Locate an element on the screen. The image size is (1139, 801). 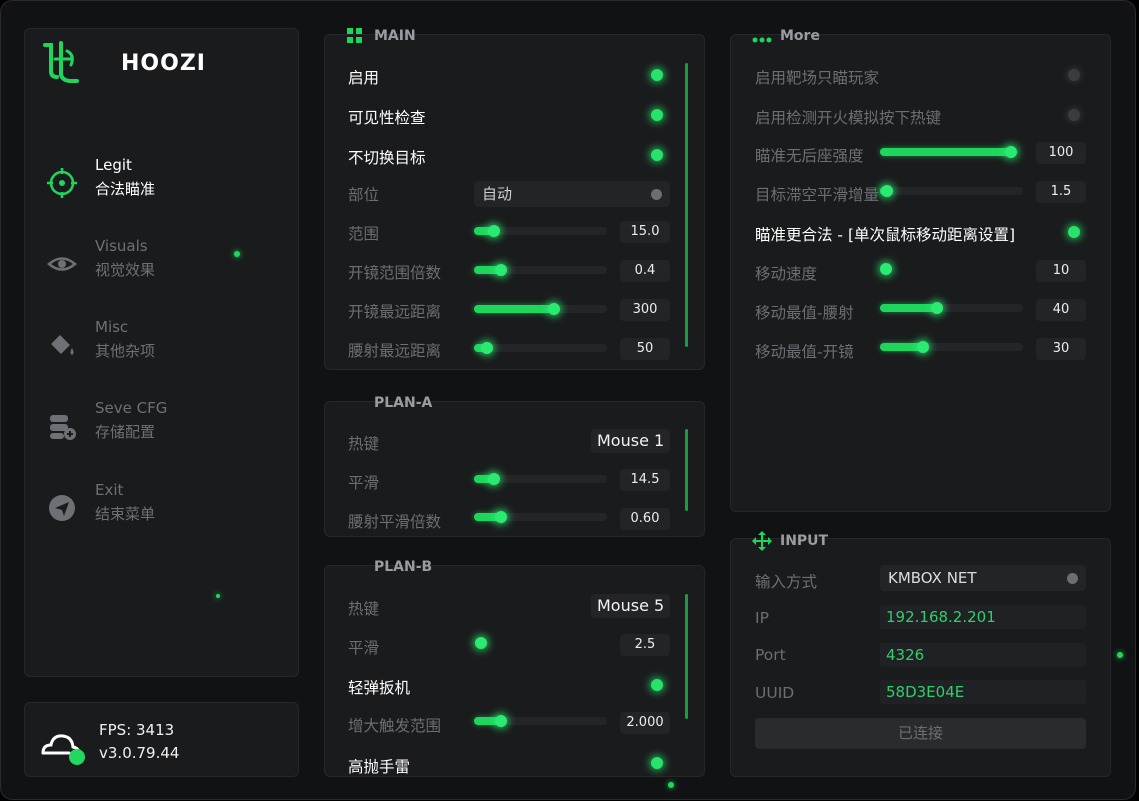
main-title: MAIN is located at coordinates (395, 36).